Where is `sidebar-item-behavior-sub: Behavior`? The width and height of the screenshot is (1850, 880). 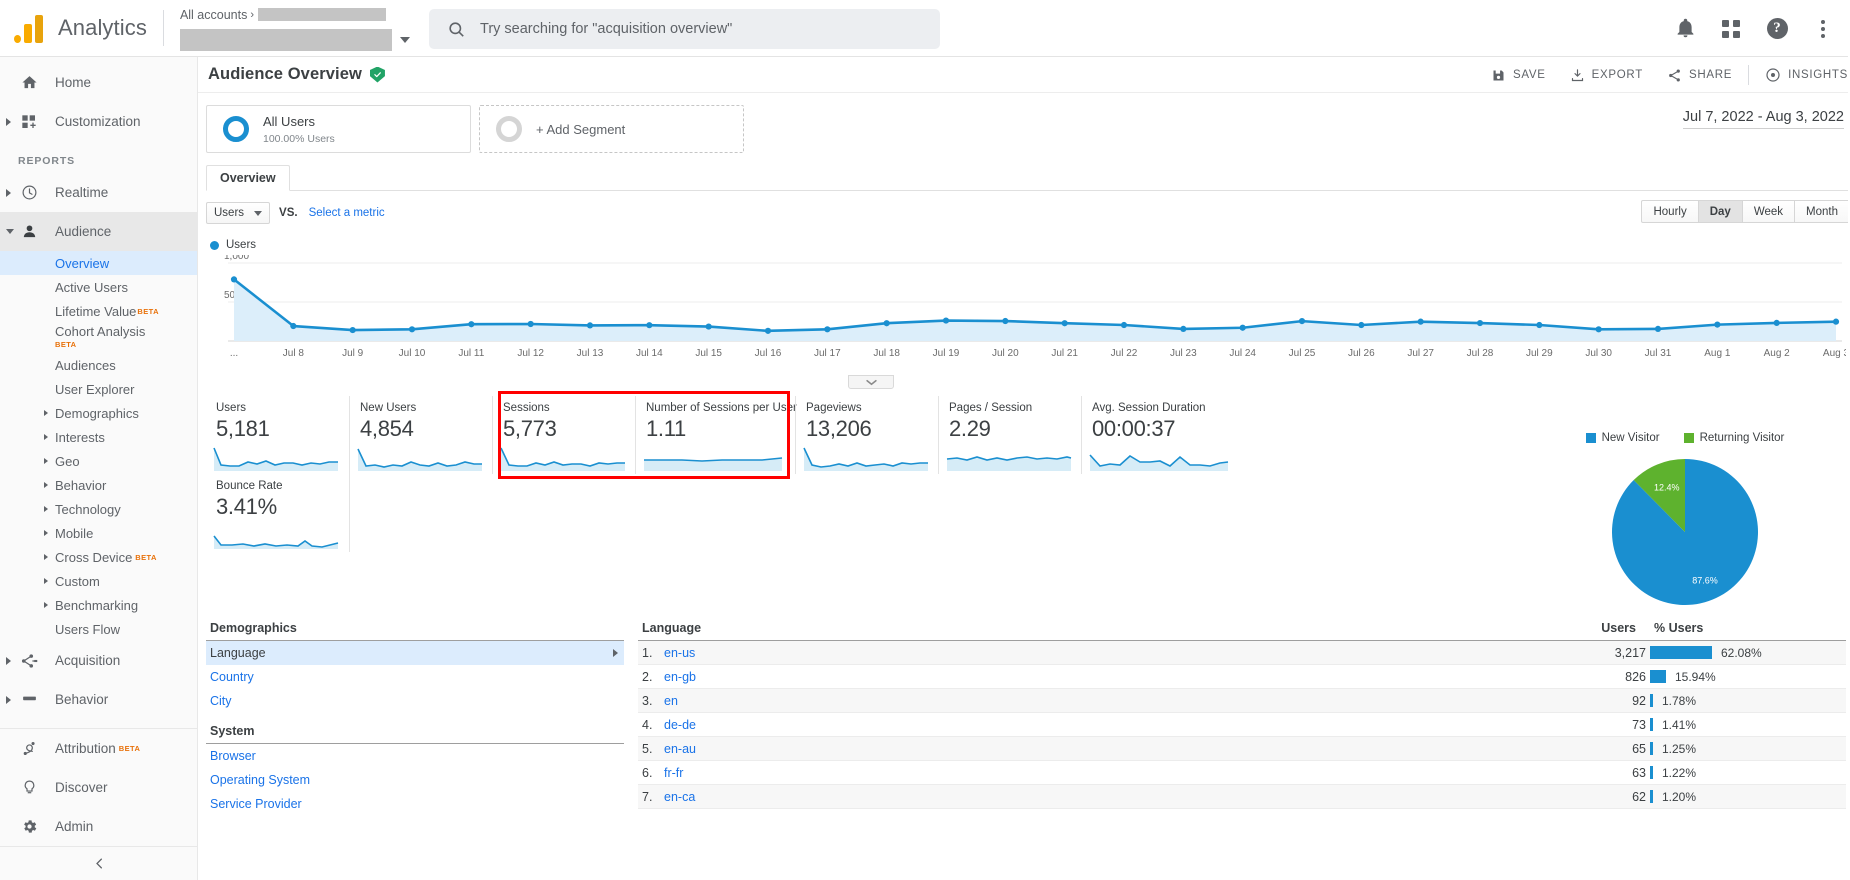
sidebar-item-behavior-sub: Behavior is located at coordinates (98, 485).